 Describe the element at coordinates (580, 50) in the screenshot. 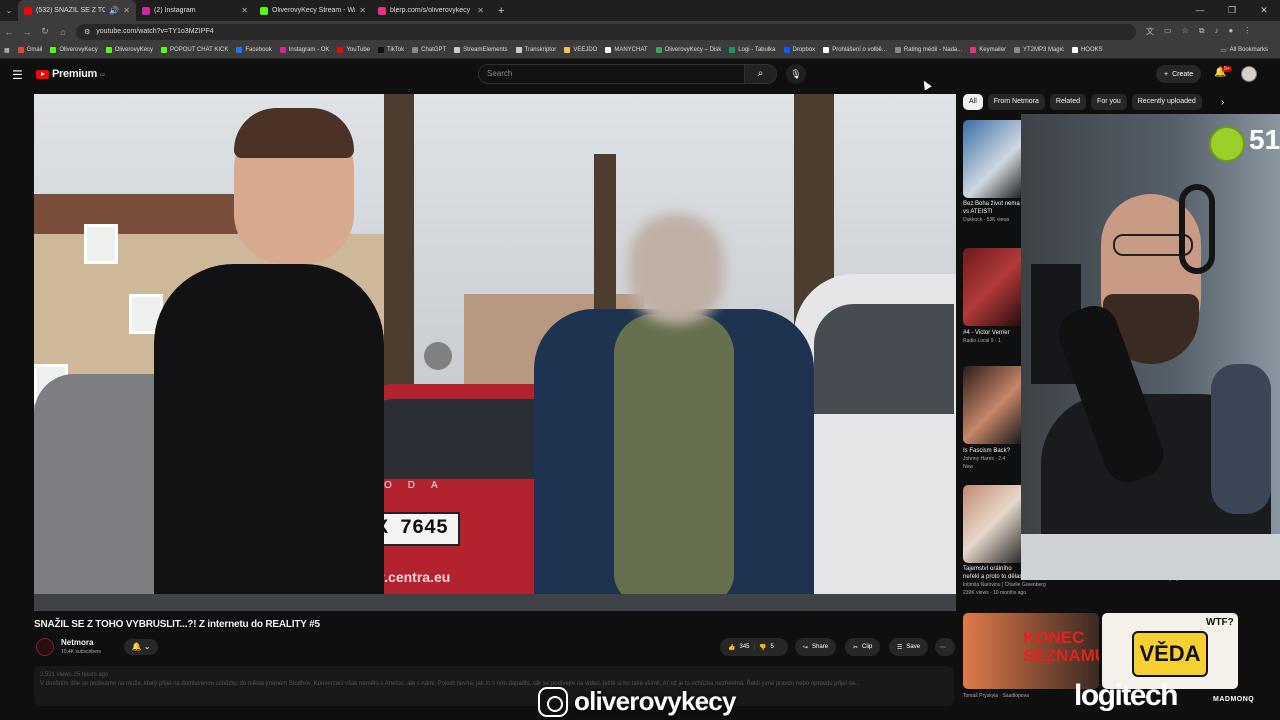

I see `bookmark-item: VEEJDO` at that location.